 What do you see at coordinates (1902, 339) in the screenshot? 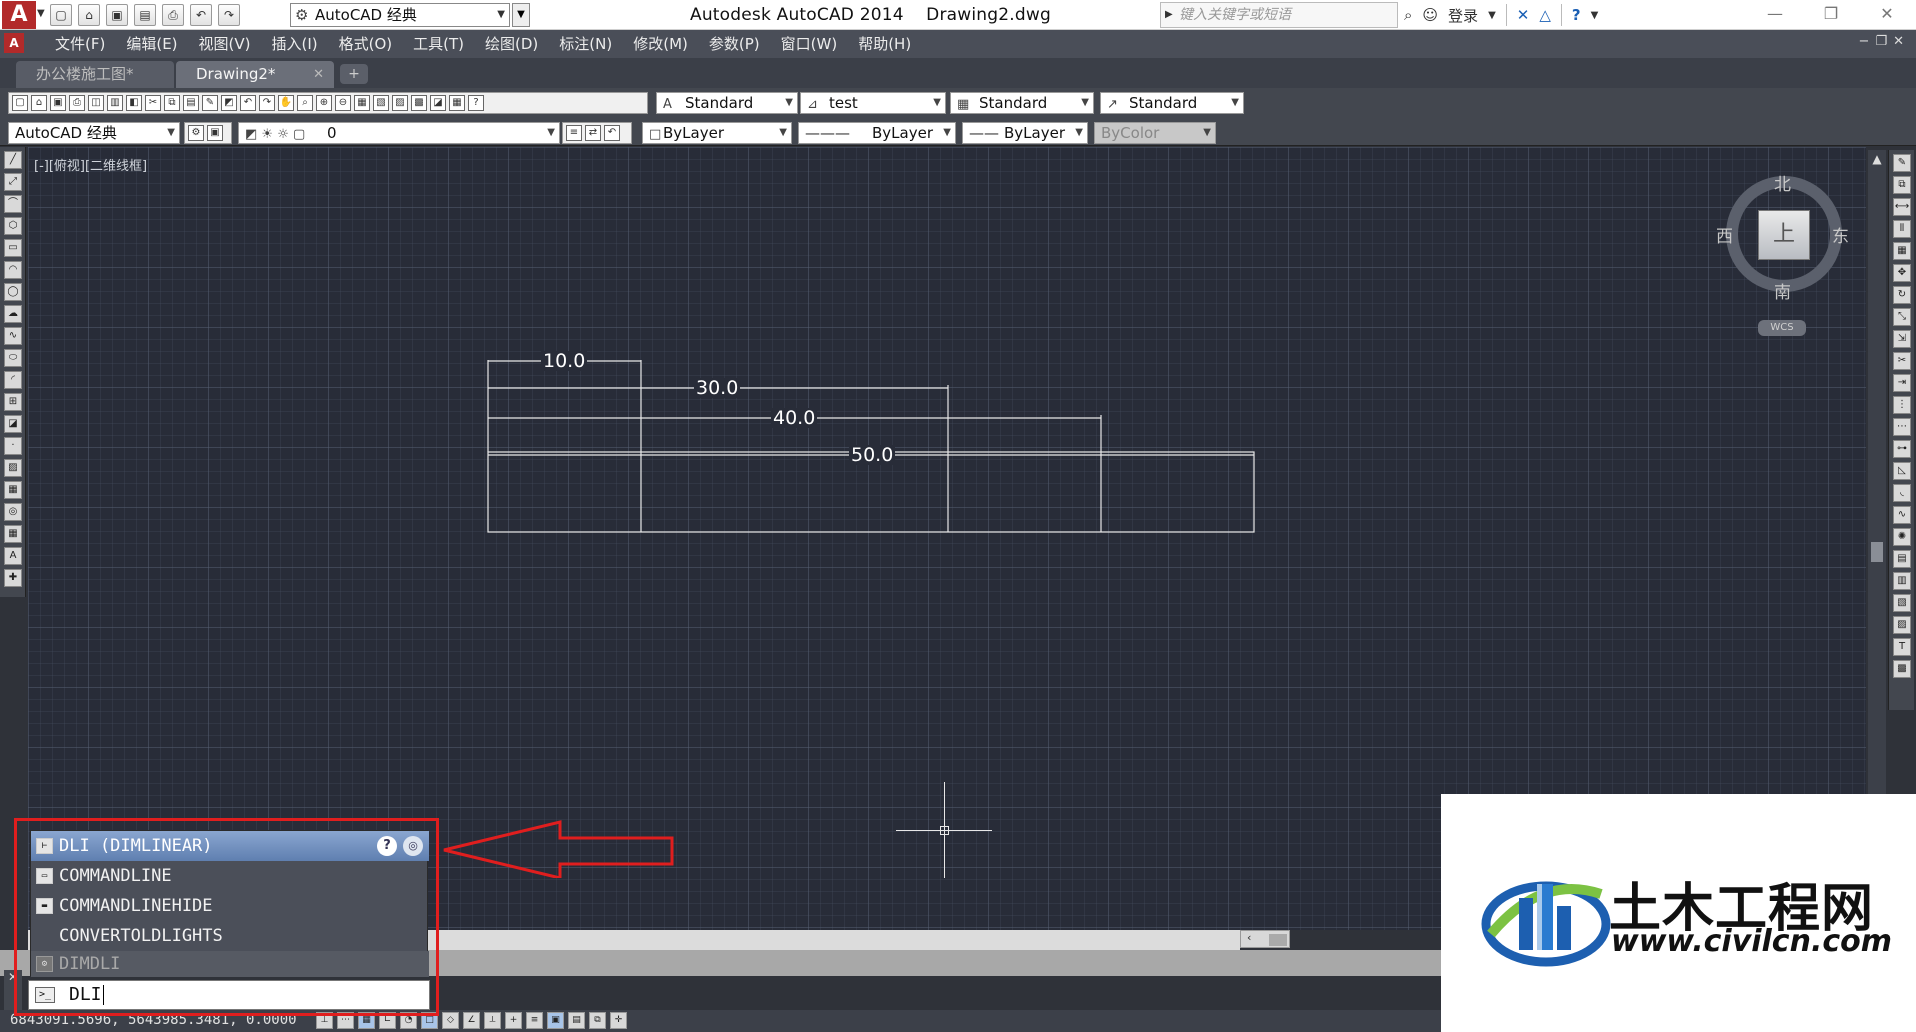
I see `stretch-icon: ⇲` at bounding box center [1902, 339].